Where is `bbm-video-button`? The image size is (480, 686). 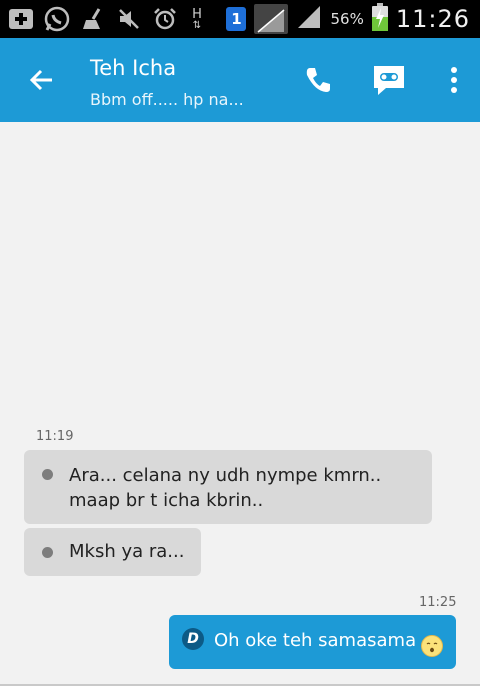 bbm-video-button is located at coordinates (389, 80).